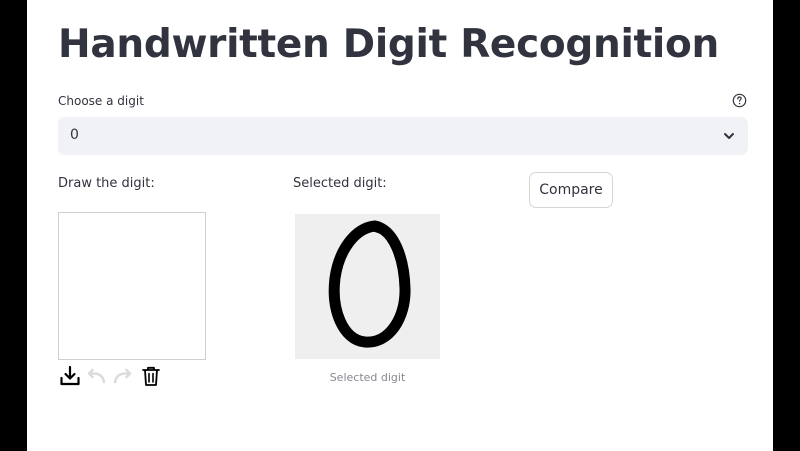 The height and width of the screenshot is (451, 800). I want to click on digit-select: 0, so click(403, 136).